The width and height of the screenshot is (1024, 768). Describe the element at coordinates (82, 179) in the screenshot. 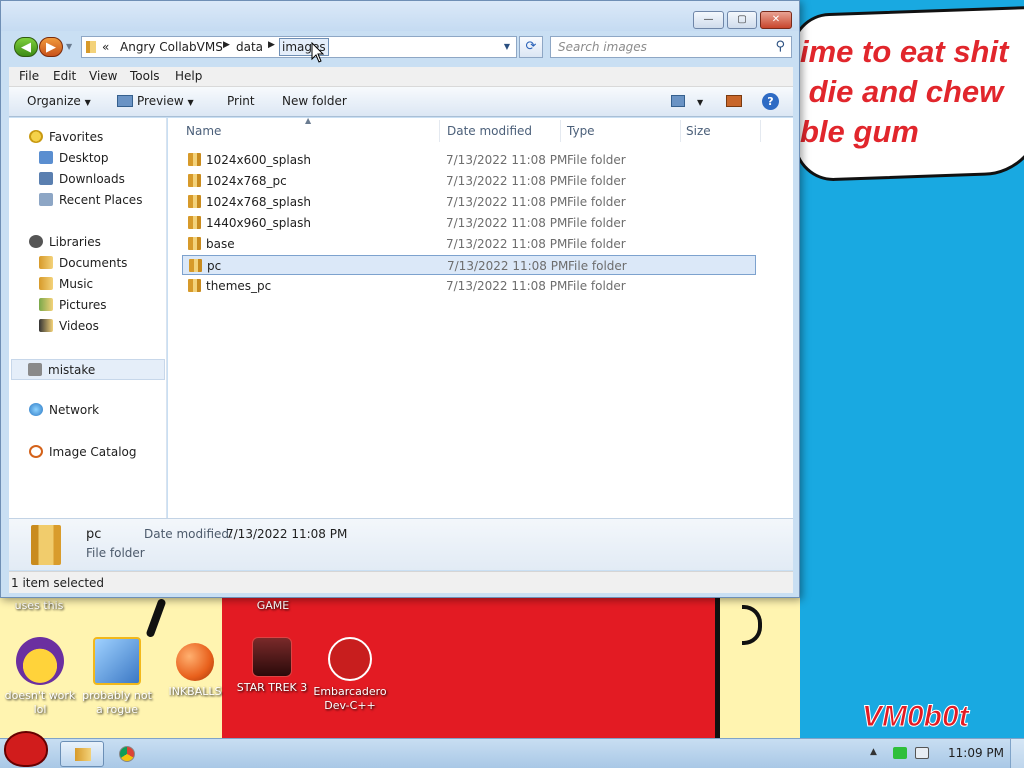

I see `nav-downloads: Downloads` at that location.